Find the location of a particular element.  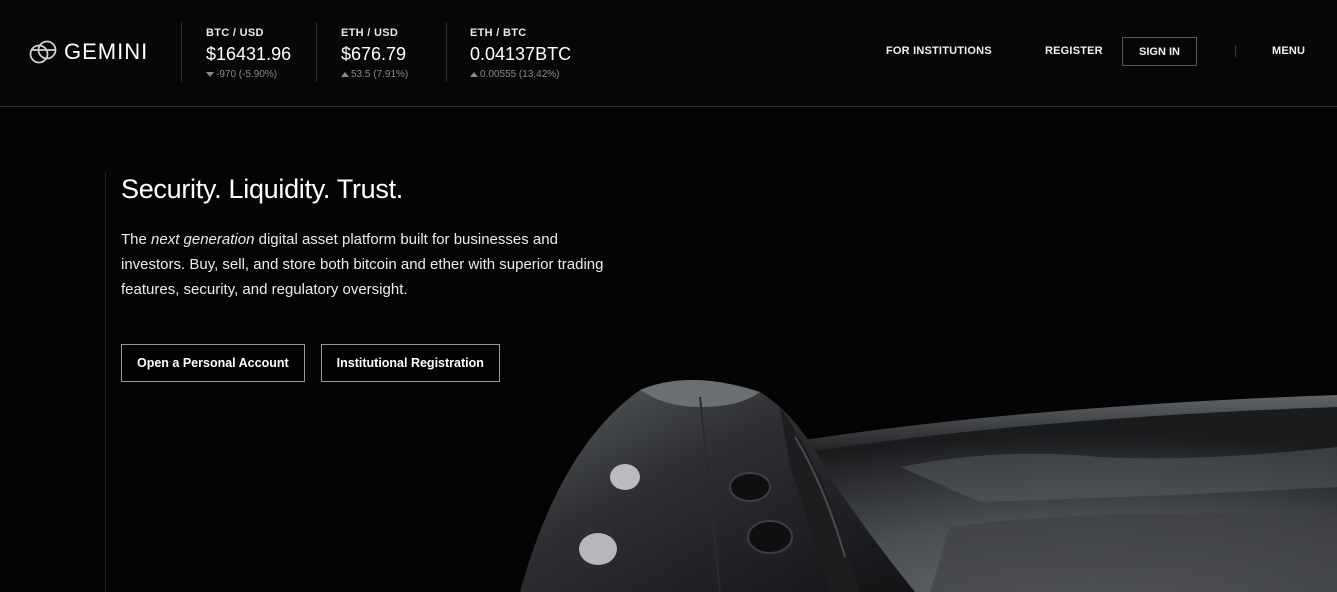

nav-register-link: REGISTER is located at coordinates (1074, 51).